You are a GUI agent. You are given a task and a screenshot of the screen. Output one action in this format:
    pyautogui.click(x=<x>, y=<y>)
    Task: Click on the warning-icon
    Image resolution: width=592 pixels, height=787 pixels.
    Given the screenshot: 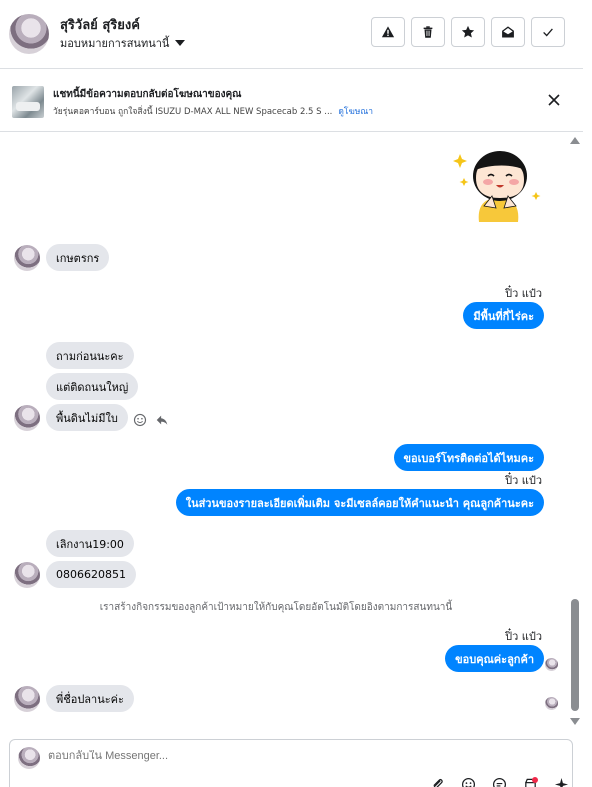 What is the action you would take?
    pyautogui.click(x=388, y=32)
    